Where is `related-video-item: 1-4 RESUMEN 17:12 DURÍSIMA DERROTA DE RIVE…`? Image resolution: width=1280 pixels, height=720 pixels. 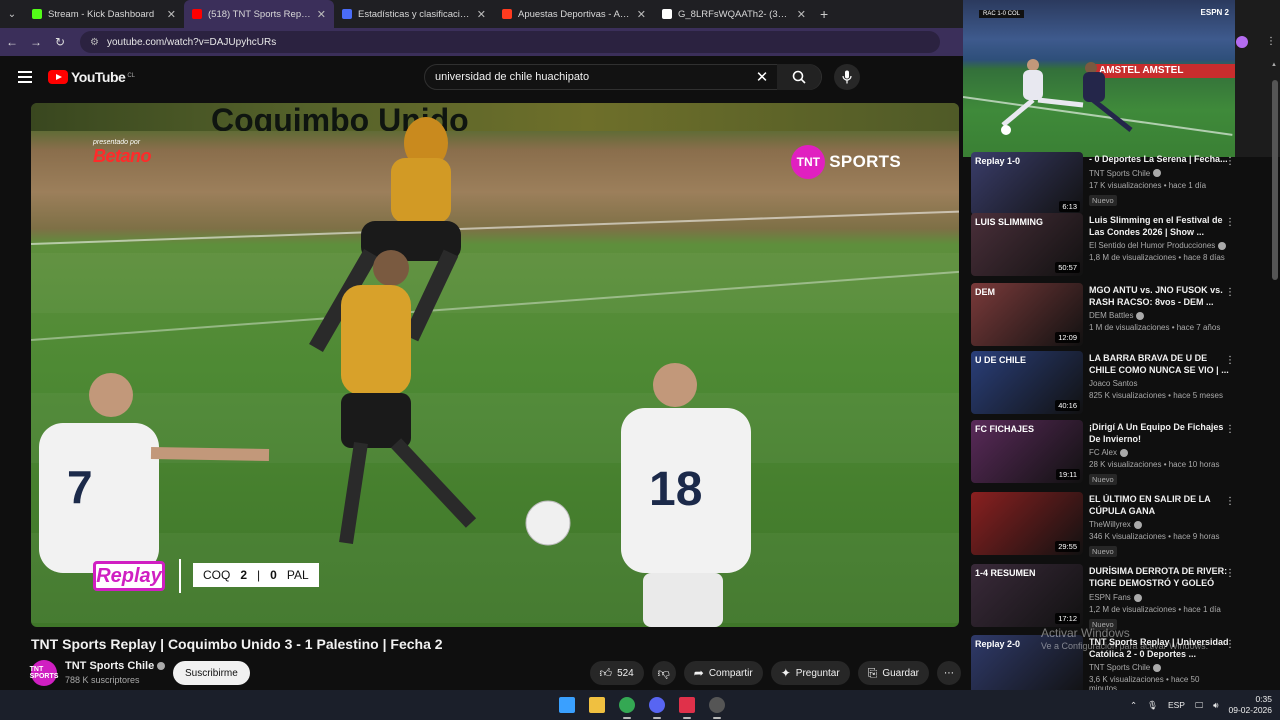
related-video-item: 1-4 RESUMEN 17:12 DURÍSIMA DERROTA DE RIVE… is located at coordinates (1105, 597).